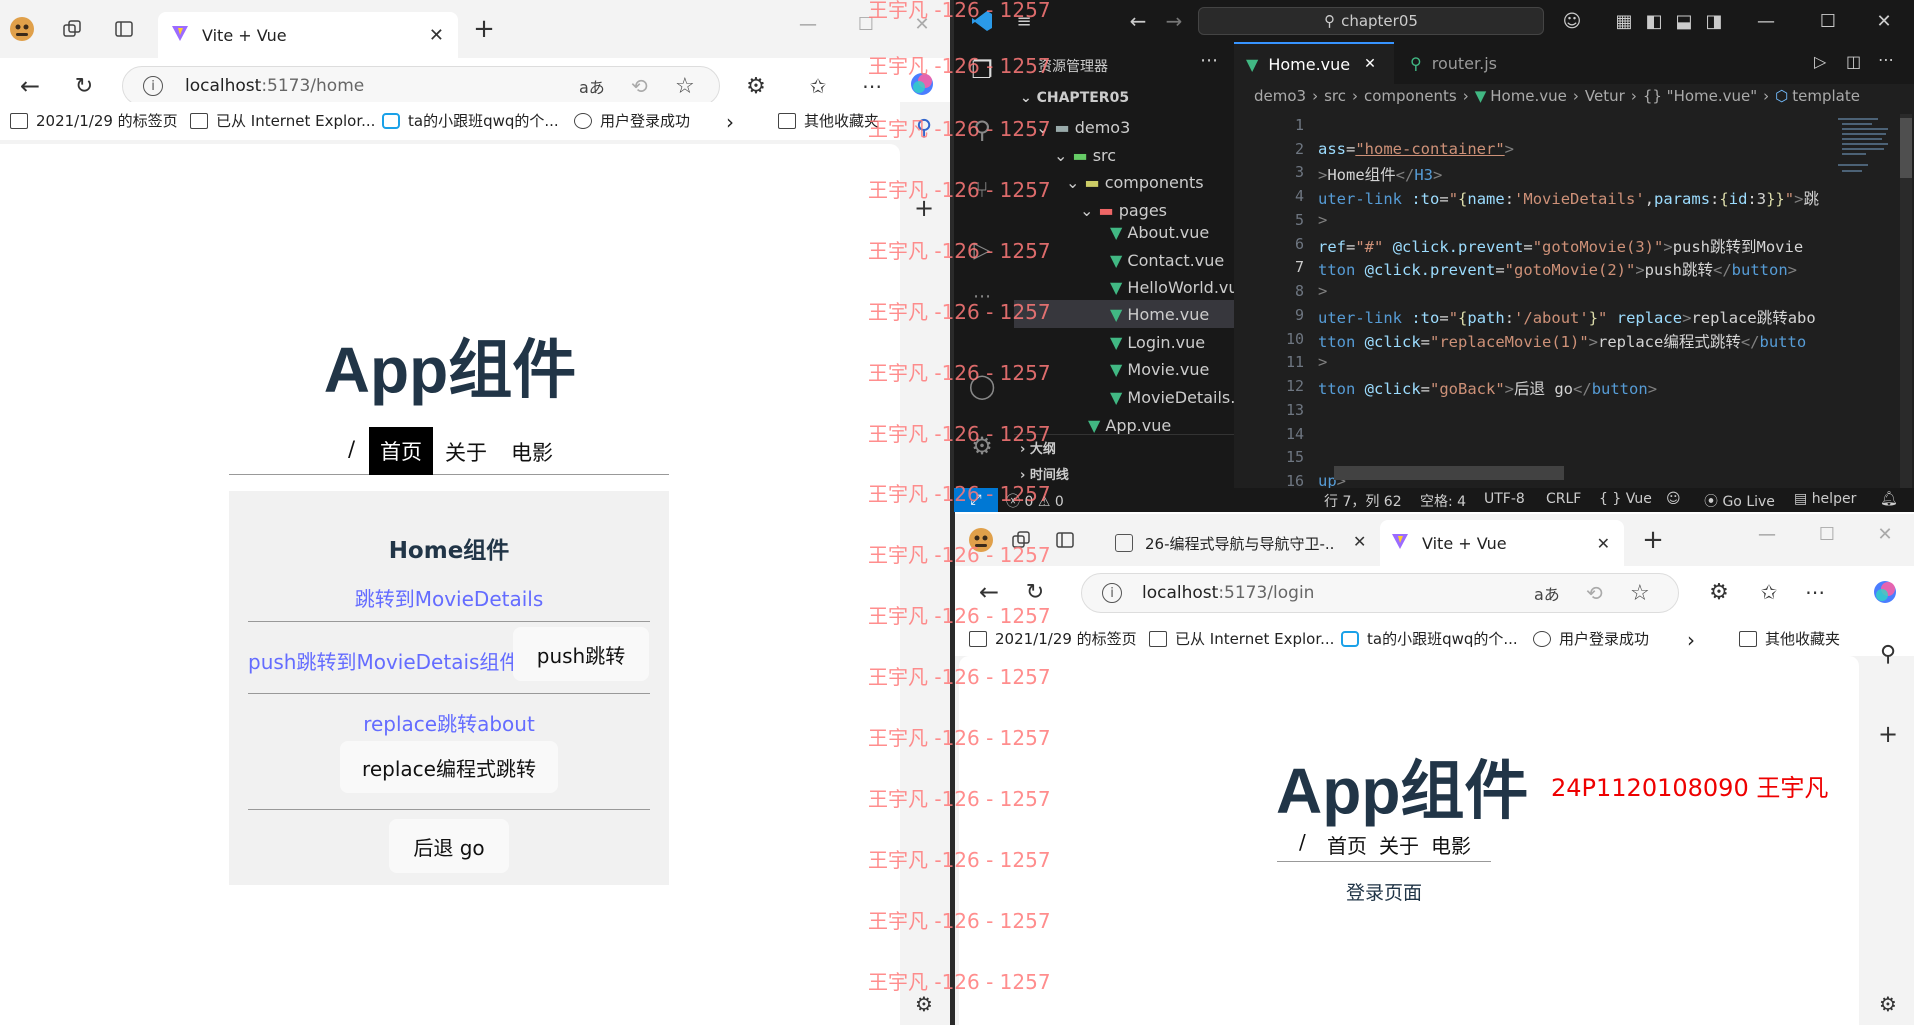 This screenshot has height=1025, width=1914. Describe the element at coordinates (1157, 342) in the screenshot. I see `tree-file: ▼ Login.vue` at that location.